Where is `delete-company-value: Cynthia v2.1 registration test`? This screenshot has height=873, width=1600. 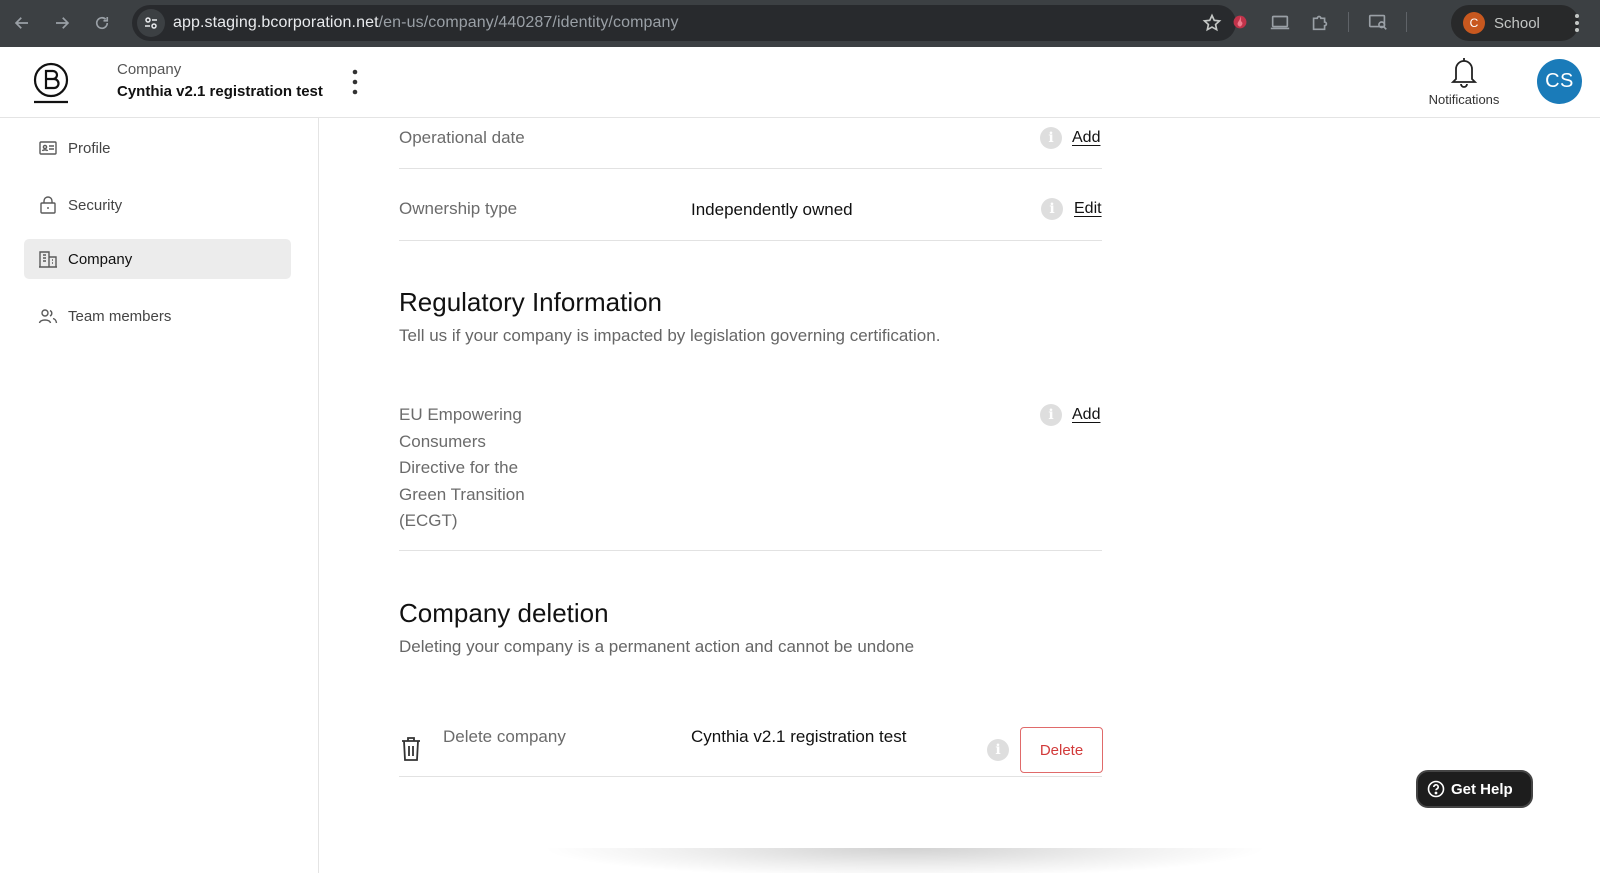 delete-company-value: Cynthia v2.1 registration test is located at coordinates (799, 736).